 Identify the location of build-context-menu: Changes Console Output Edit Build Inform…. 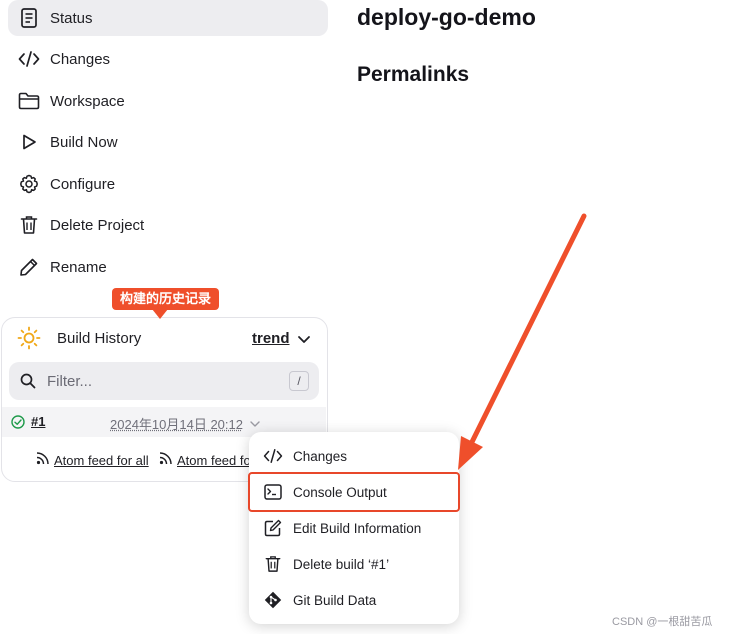
(354, 528).